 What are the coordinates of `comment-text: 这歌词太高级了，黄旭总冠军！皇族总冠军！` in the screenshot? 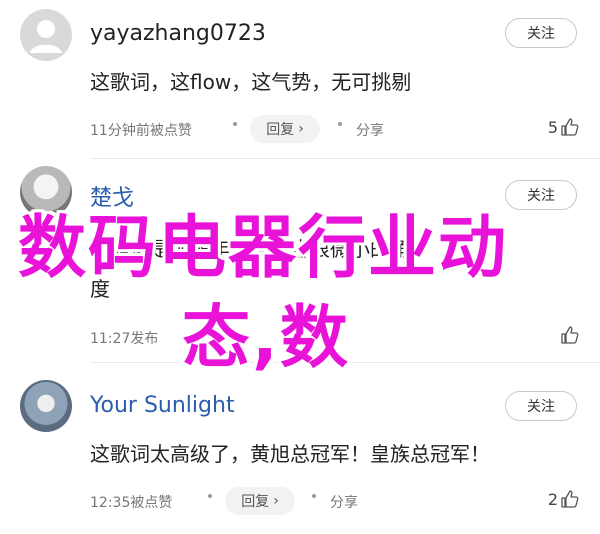 It's located at (290, 454).